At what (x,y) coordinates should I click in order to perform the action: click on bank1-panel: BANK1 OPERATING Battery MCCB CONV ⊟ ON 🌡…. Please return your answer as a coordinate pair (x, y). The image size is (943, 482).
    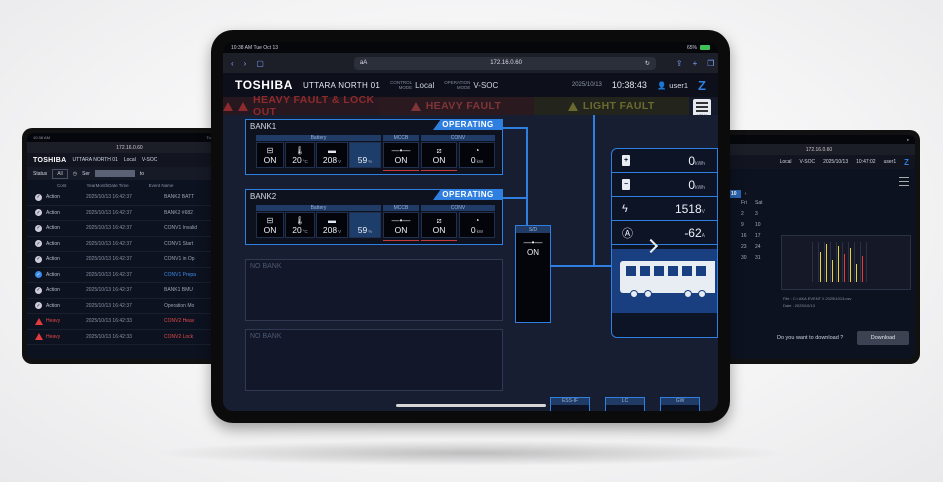
    Looking at the image, I should click on (374, 147).